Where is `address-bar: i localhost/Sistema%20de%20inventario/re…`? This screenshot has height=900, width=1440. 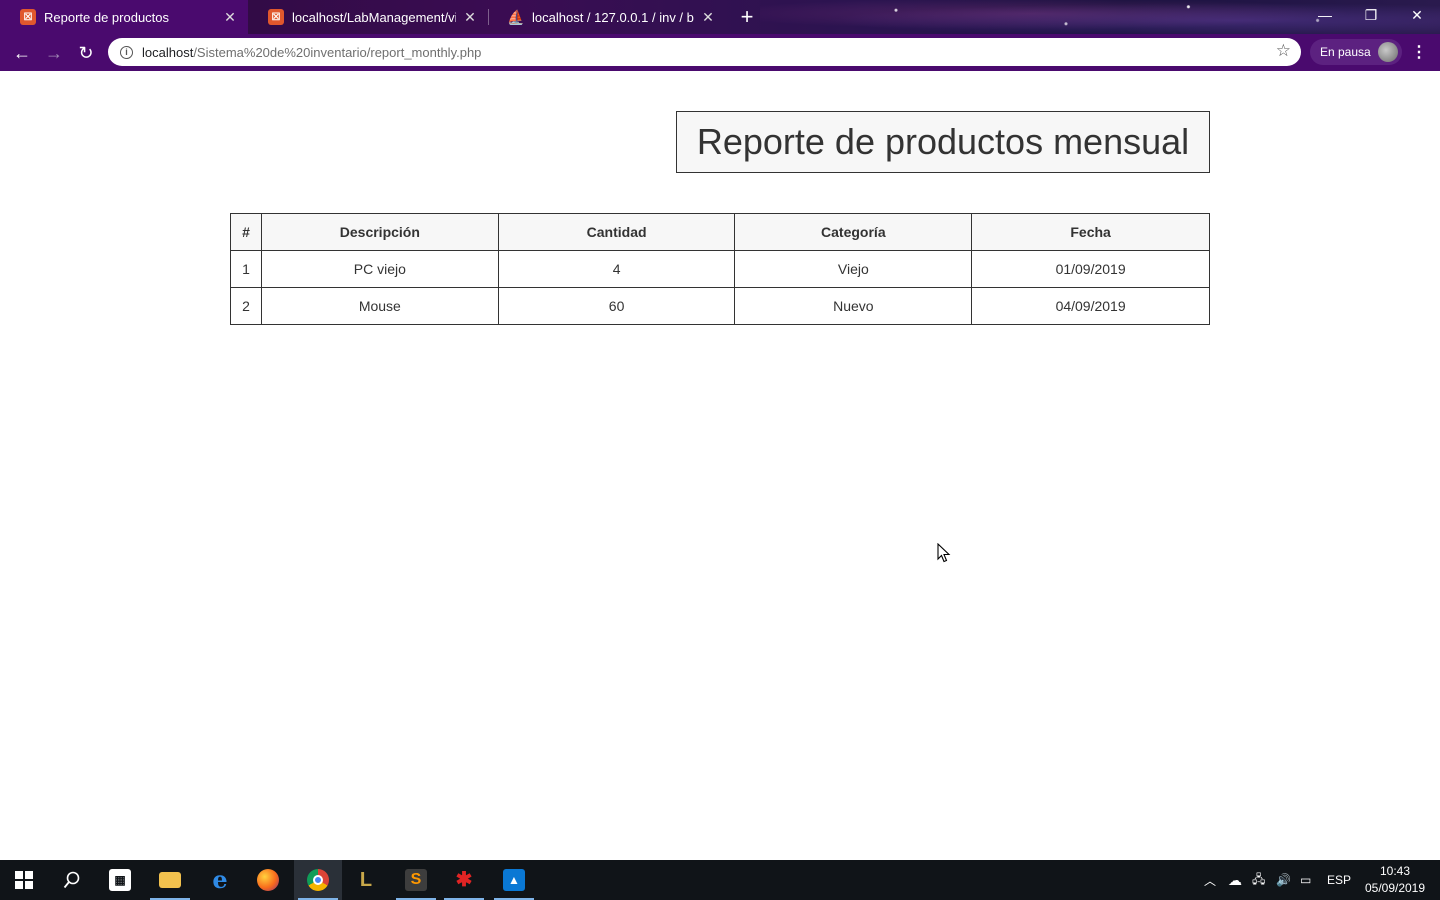
address-bar: i localhost/Sistema%20de%20inventario/re… is located at coordinates (704, 52).